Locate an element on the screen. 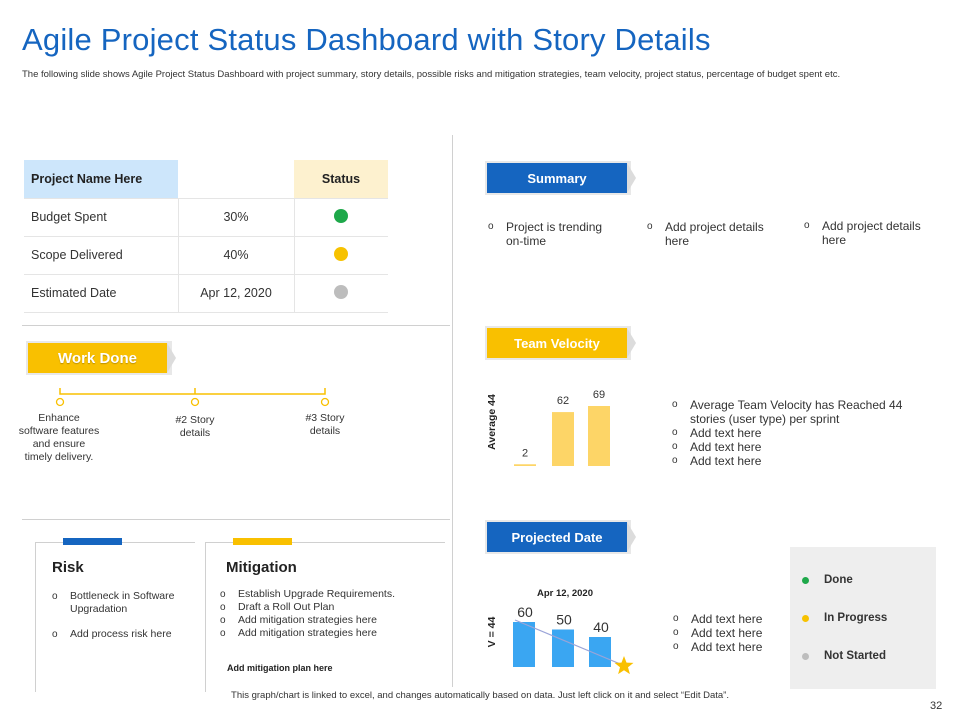 The height and width of the screenshot is (720, 960). summary-banner: Summary is located at coordinates (561, 178).